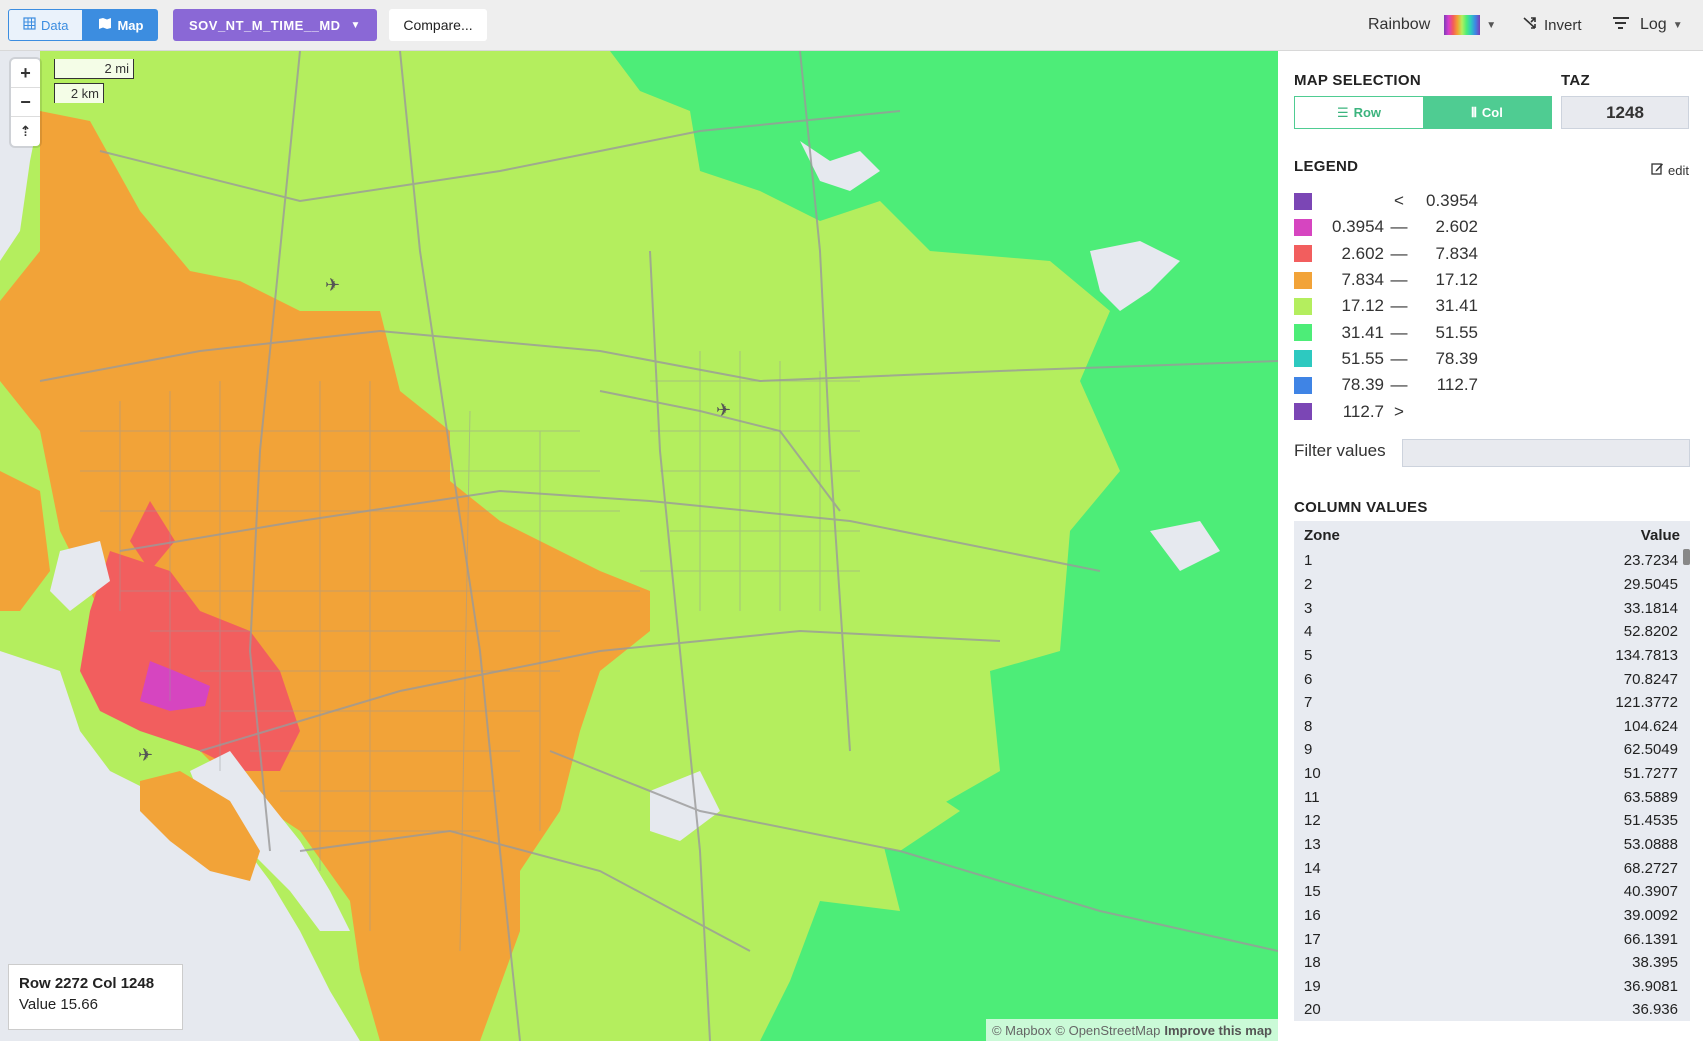 The width and height of the screenshot is (1703, 1041). Describe the element at coordinates (1363, 411) in the screenshot. I see `legend-low-value: 112.7` at that location.